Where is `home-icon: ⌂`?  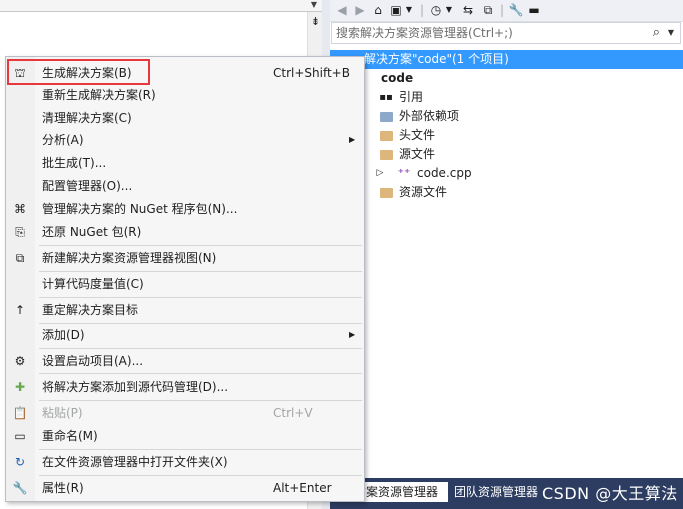
home-icon: ⌂ is located at coordinates (378, 10).